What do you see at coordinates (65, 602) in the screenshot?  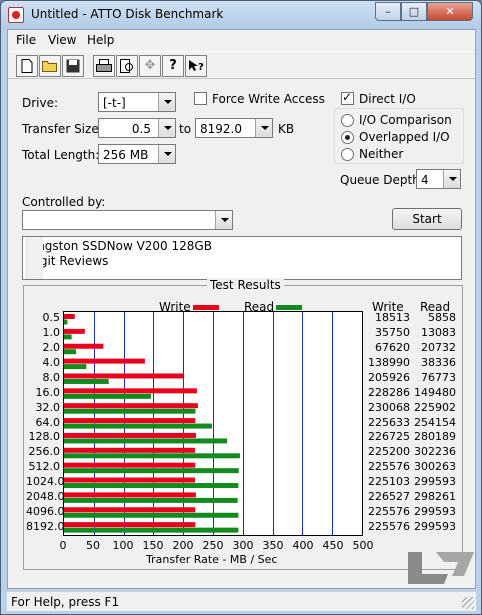 I see `status-text: For Help, press F1` at bounding box center [65, 602].